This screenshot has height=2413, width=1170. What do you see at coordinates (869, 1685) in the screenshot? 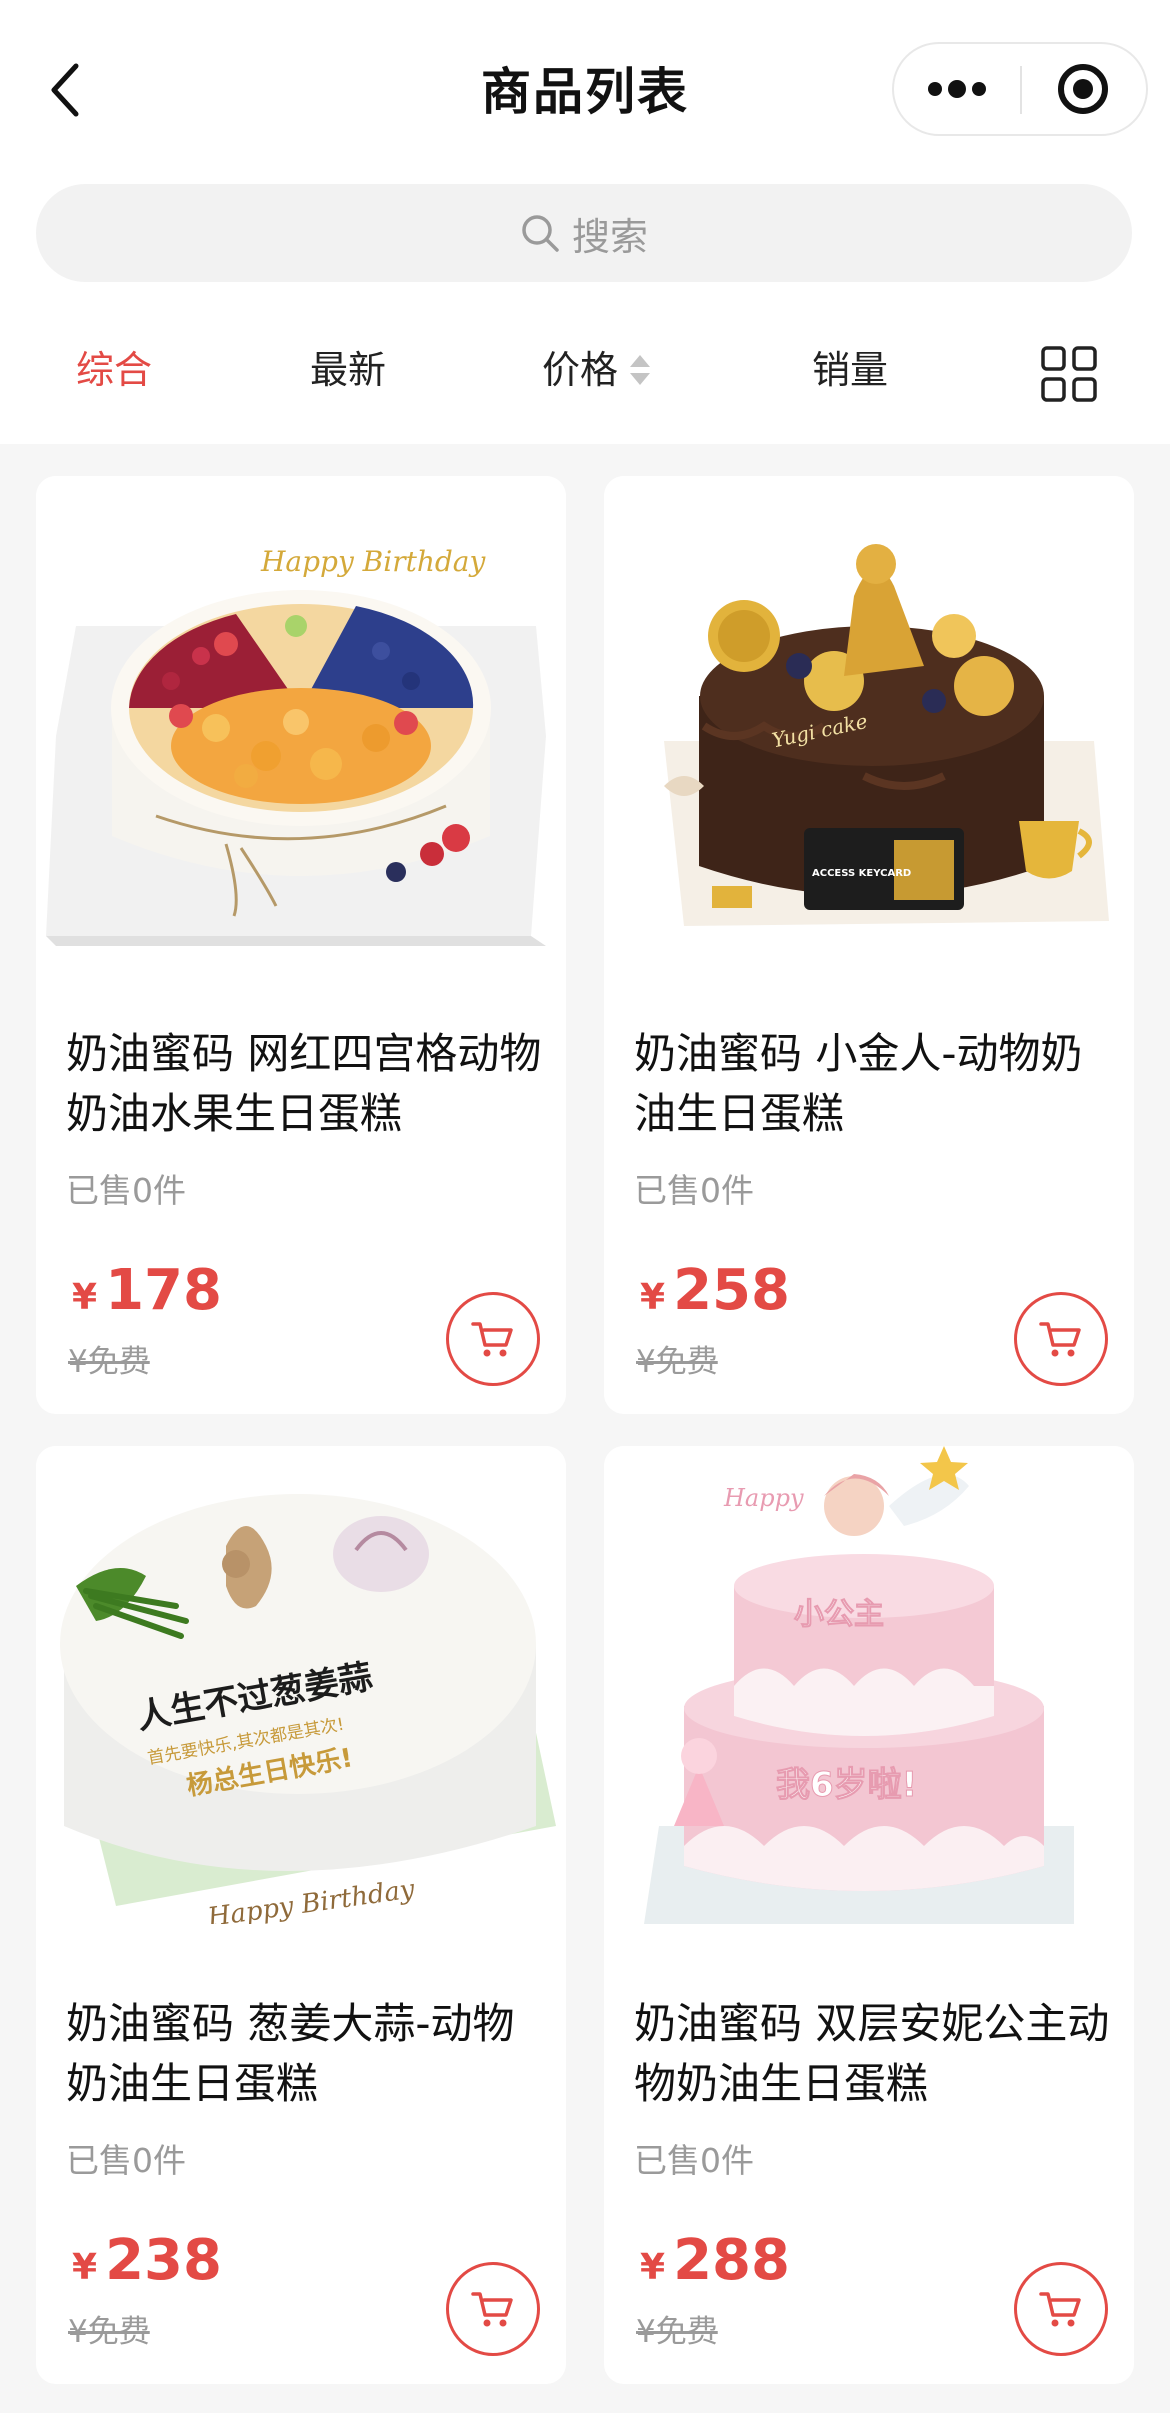
I see `princess-cake-image: 小公主 我6岁啦! Happy` at bounding box center [869, 1685].